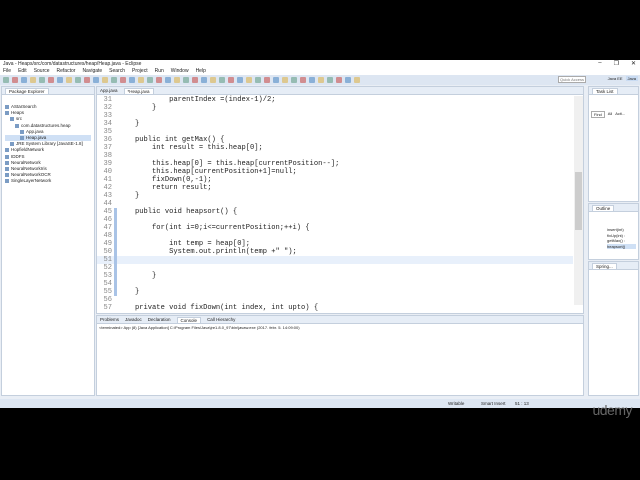 The height and width of the screenshot is (480, 640). I want to click on outline-item: heapsort(), so click(621, 246).